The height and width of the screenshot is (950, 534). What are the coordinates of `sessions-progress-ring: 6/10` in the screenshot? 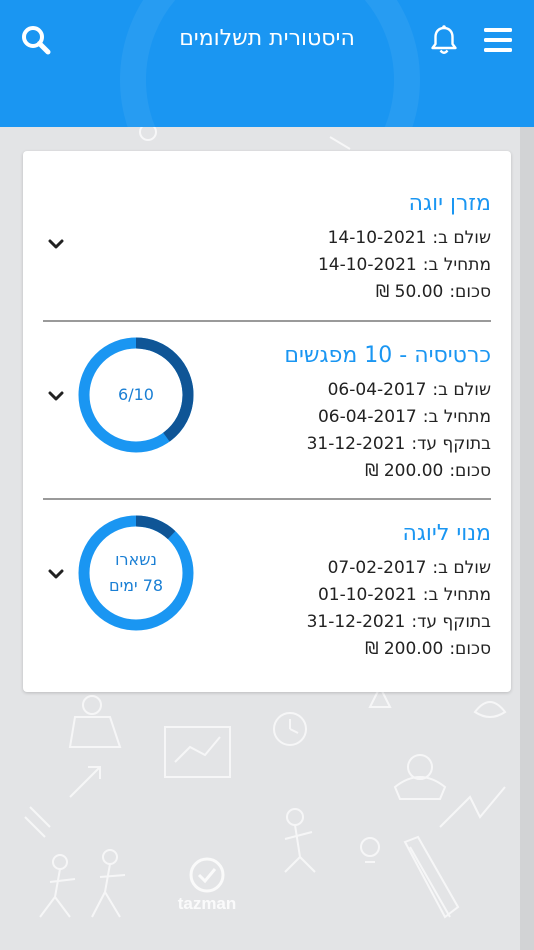 It's located at (136, 395).